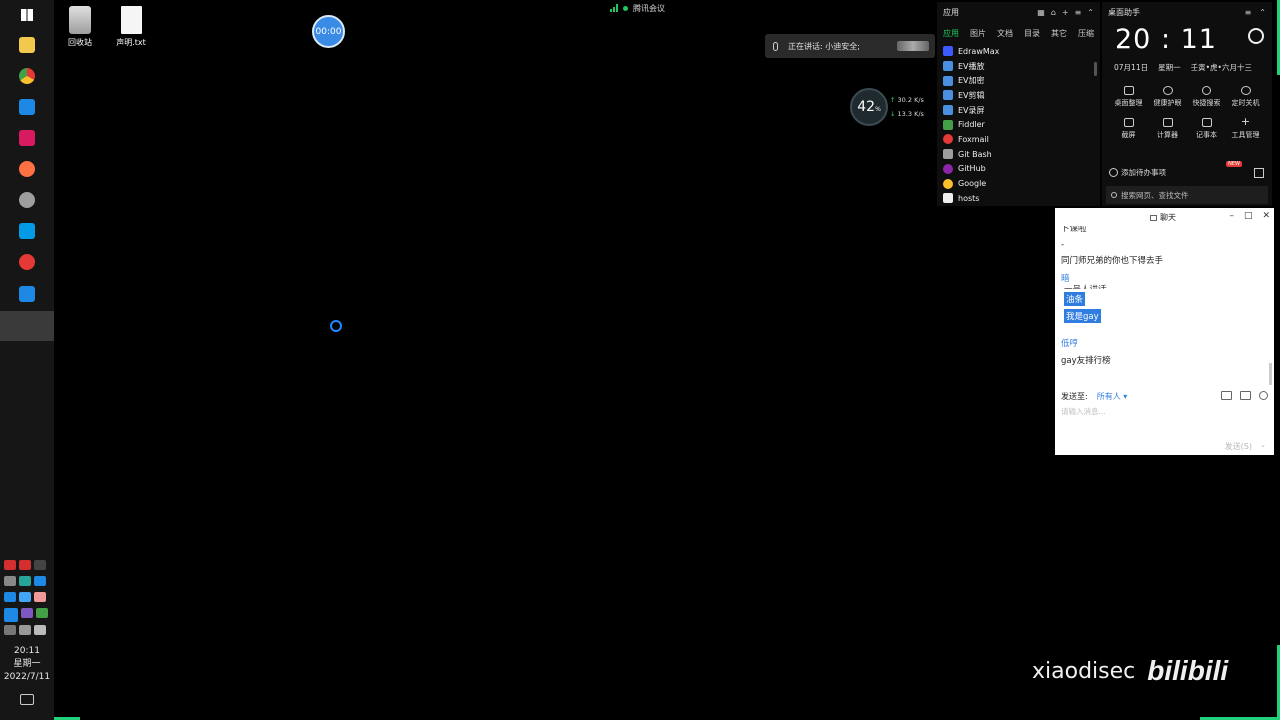  Describe the element at coordinates (1059, 33) in the screenshot. I see `tab-other: 其它` at that location.